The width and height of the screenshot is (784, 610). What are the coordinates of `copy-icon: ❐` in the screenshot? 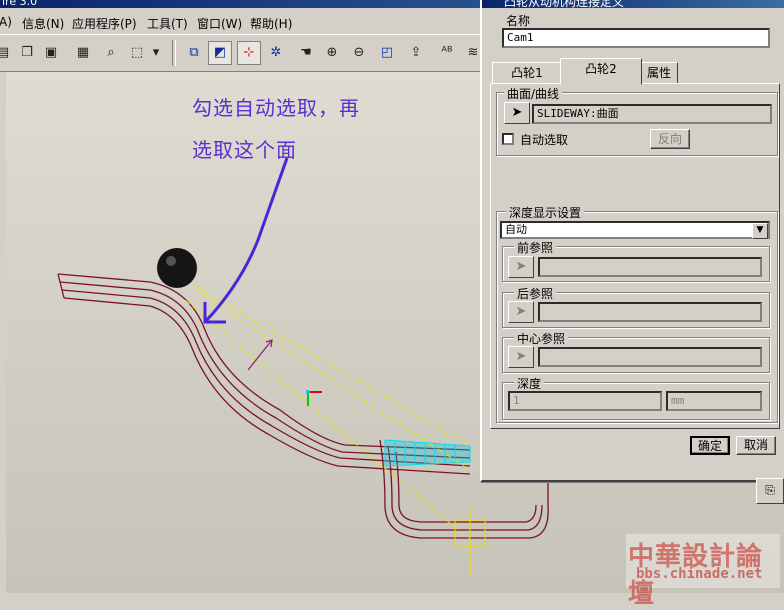 It's located at (27, 53).